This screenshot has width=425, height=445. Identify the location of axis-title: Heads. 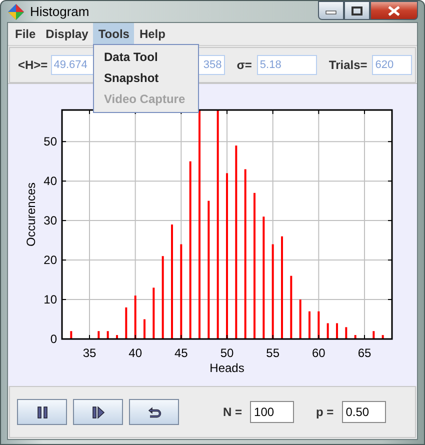
(227, 368).